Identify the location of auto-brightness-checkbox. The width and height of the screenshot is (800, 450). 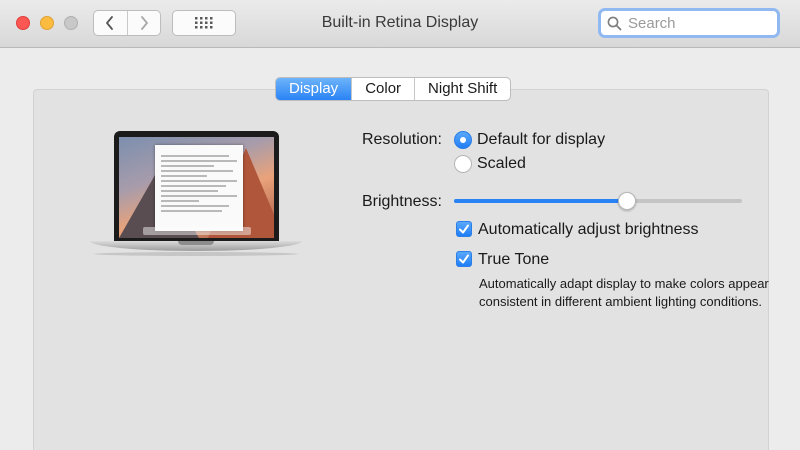
(464, 229).